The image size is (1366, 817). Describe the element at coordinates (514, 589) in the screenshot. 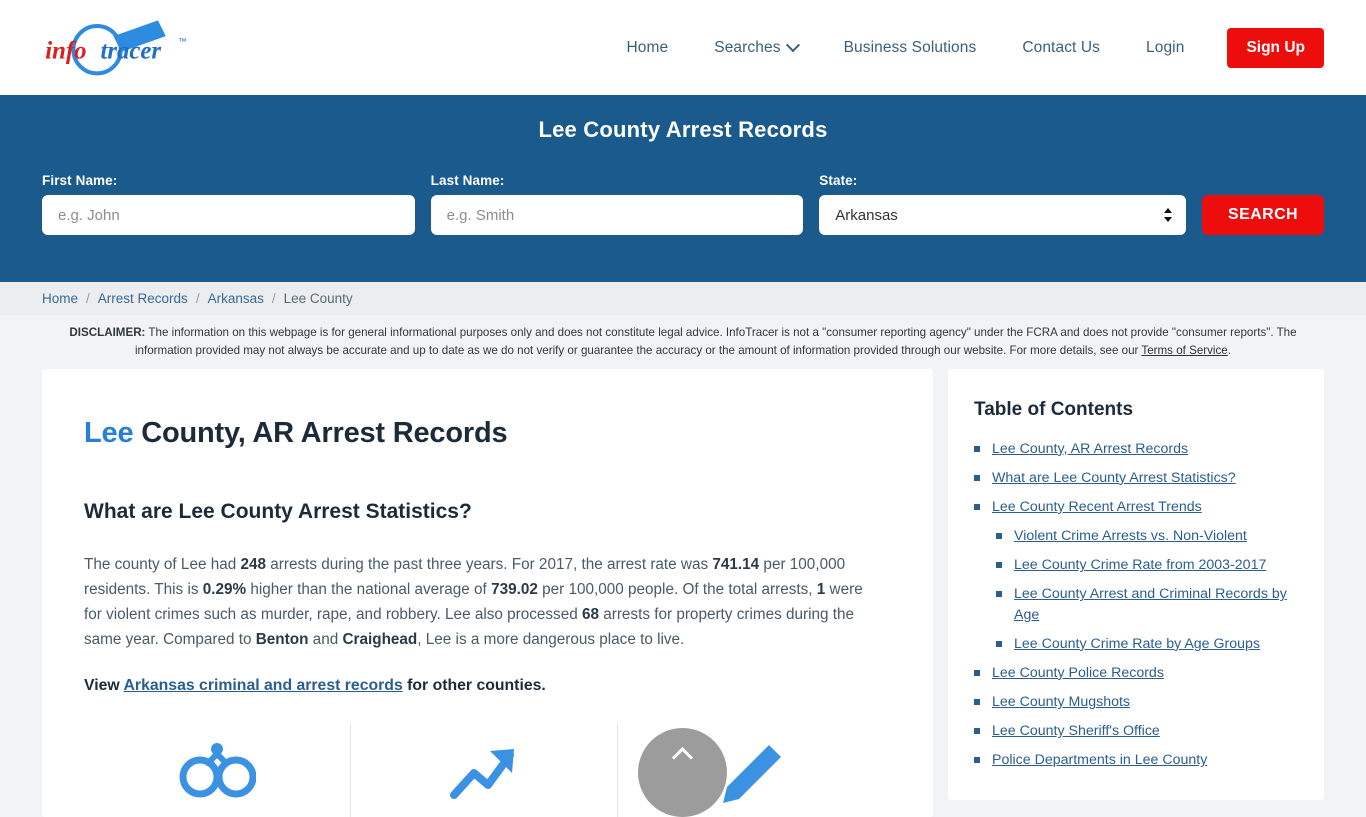

I see `stat-national-average: 739.02` at that location.